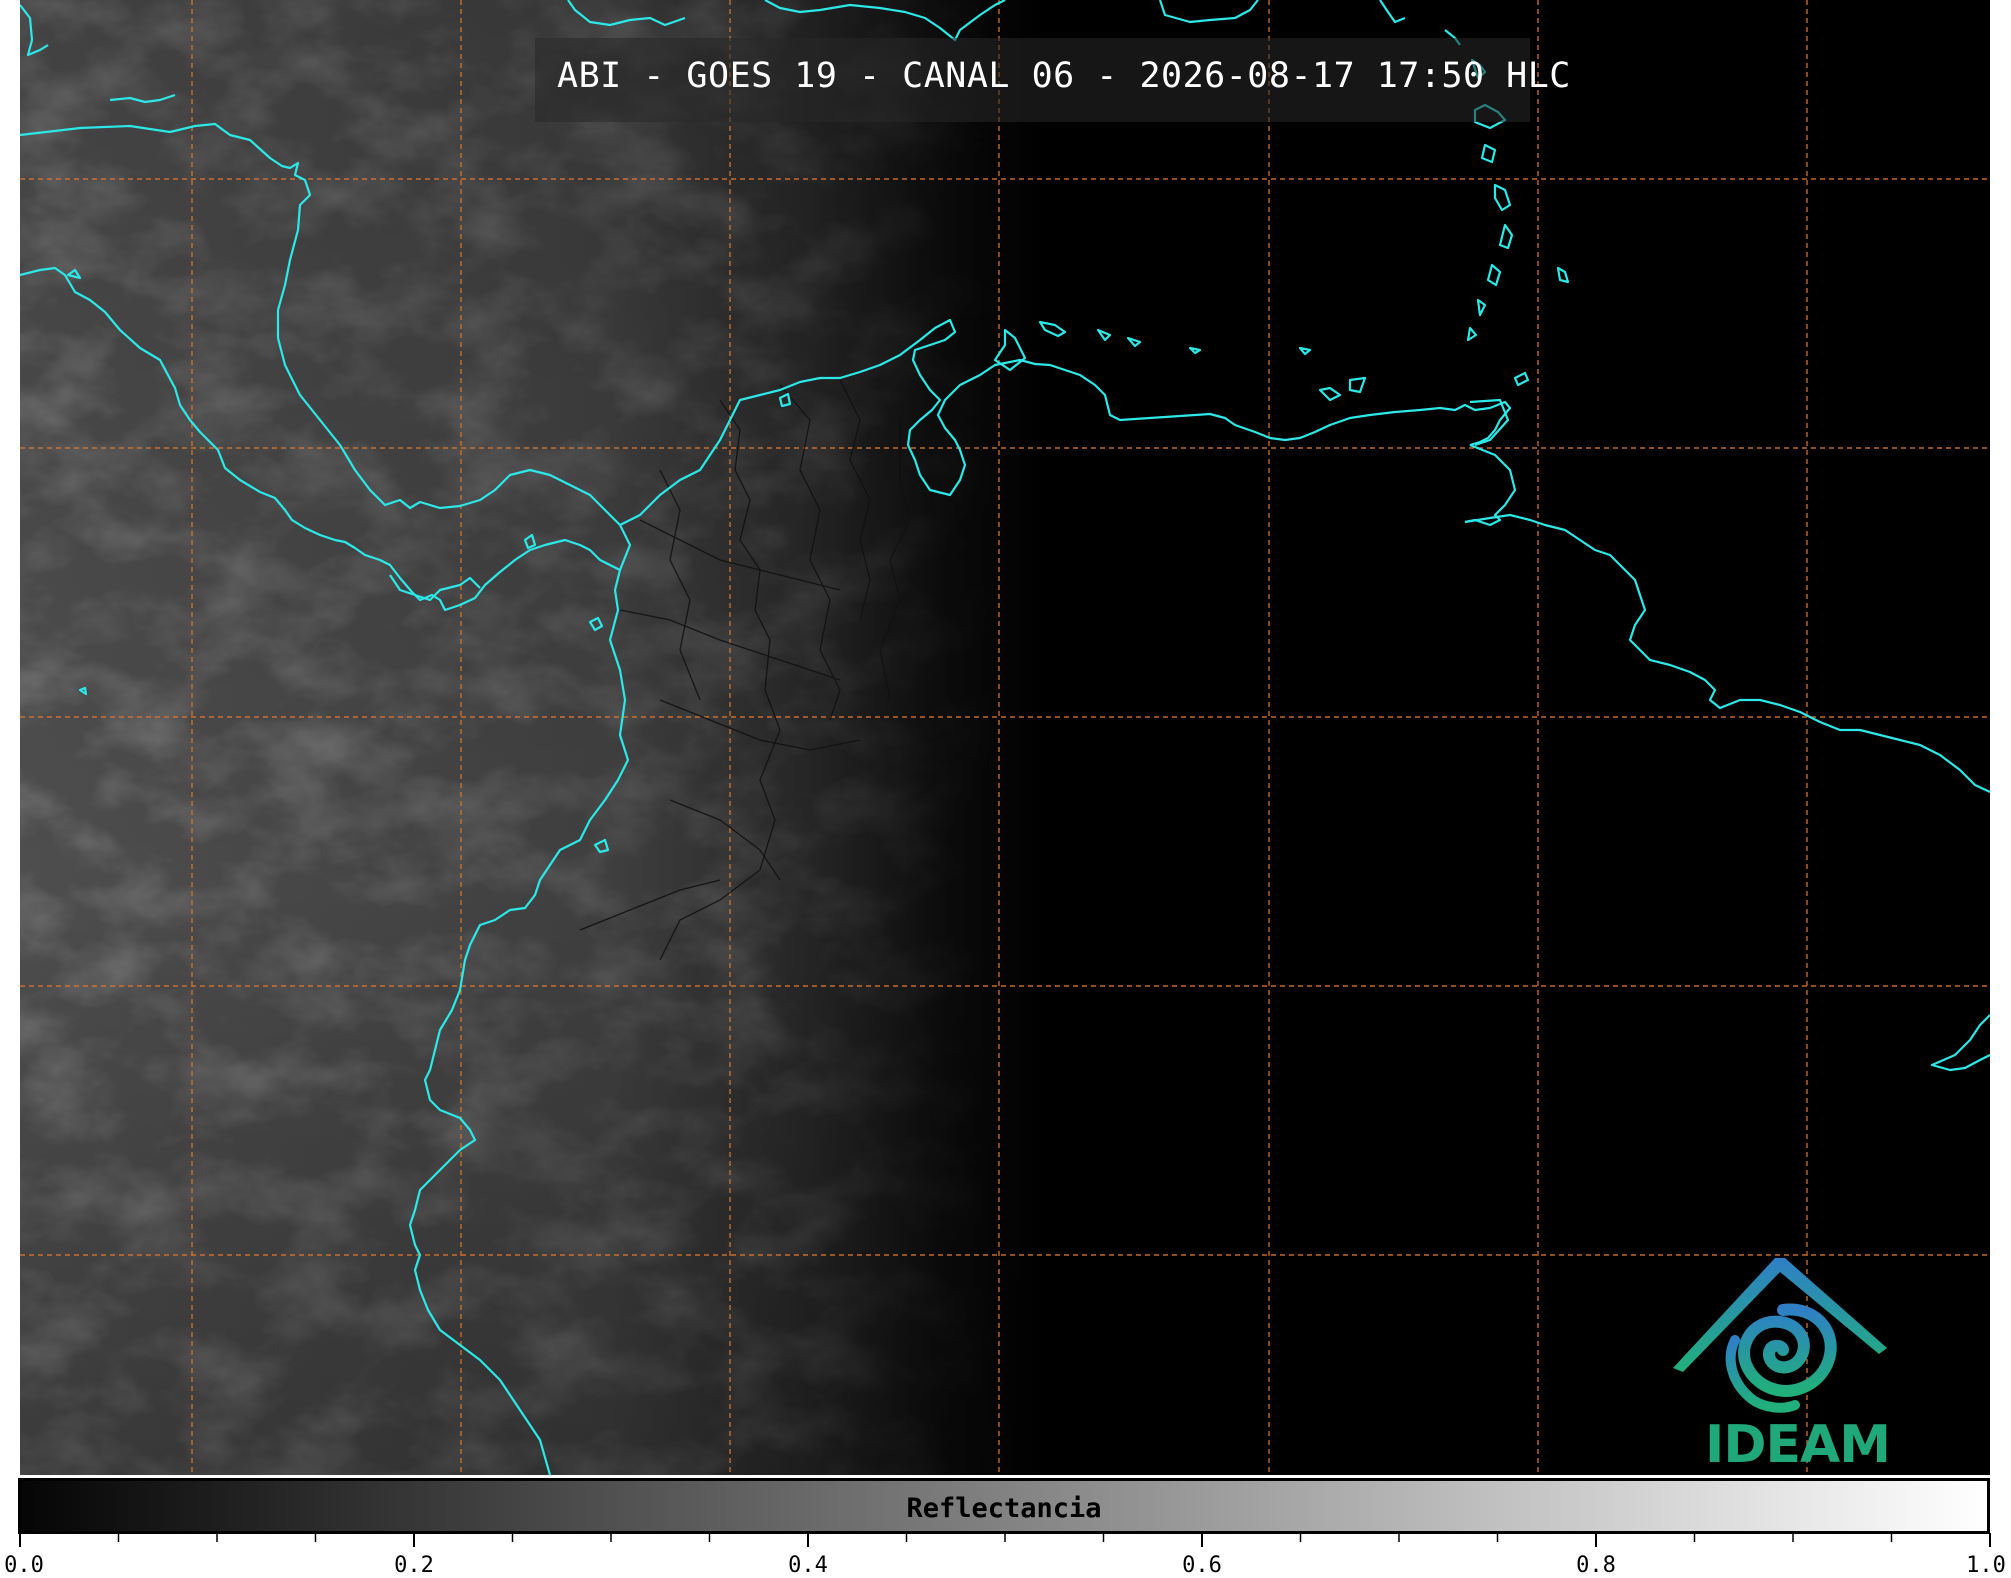 The height and width of the screenshot is (1578, 2011). Describe the element at coordinates (24, 1565) in the screenshot. I see `colorbar-tick-label: 0.0` at that location.